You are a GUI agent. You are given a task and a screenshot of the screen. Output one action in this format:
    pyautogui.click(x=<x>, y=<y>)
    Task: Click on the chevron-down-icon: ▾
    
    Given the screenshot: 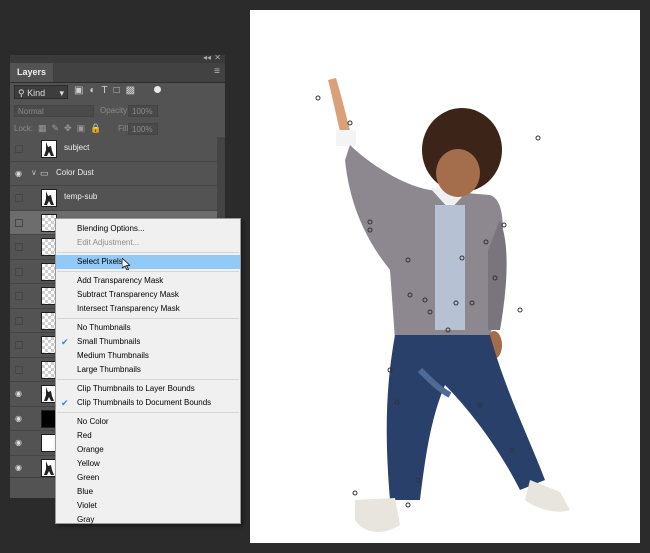 What is the action you would take?
    pyautogui.click(x=61, y=93)
    